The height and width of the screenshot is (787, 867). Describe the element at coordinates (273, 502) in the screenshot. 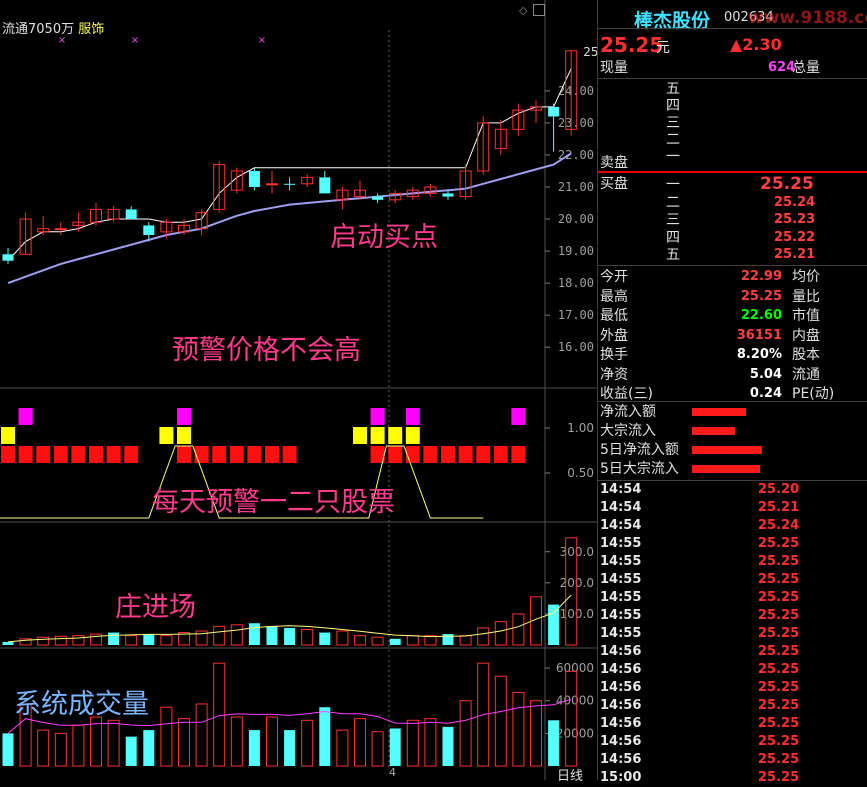

I see `overlay-daily-warn: 每天预警一二只股票` at that location.